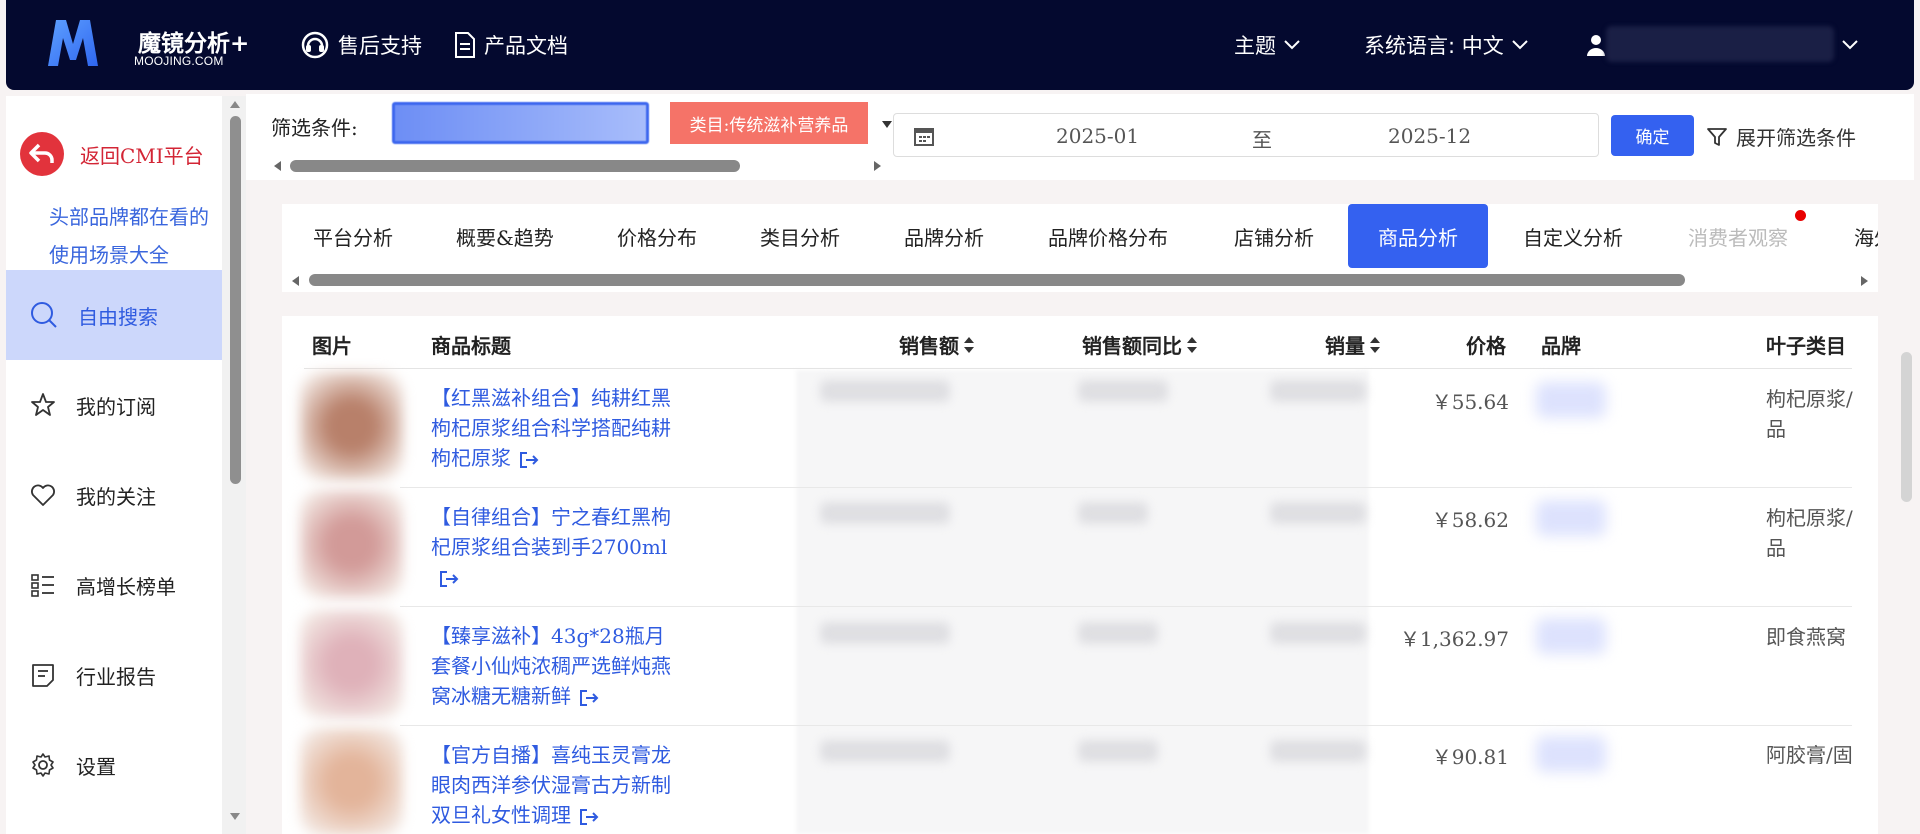  What do you see at coordinates (1652, 135) in the screenshot?
I see `confirm-button: 确定` at bounding box center [1652, 135].